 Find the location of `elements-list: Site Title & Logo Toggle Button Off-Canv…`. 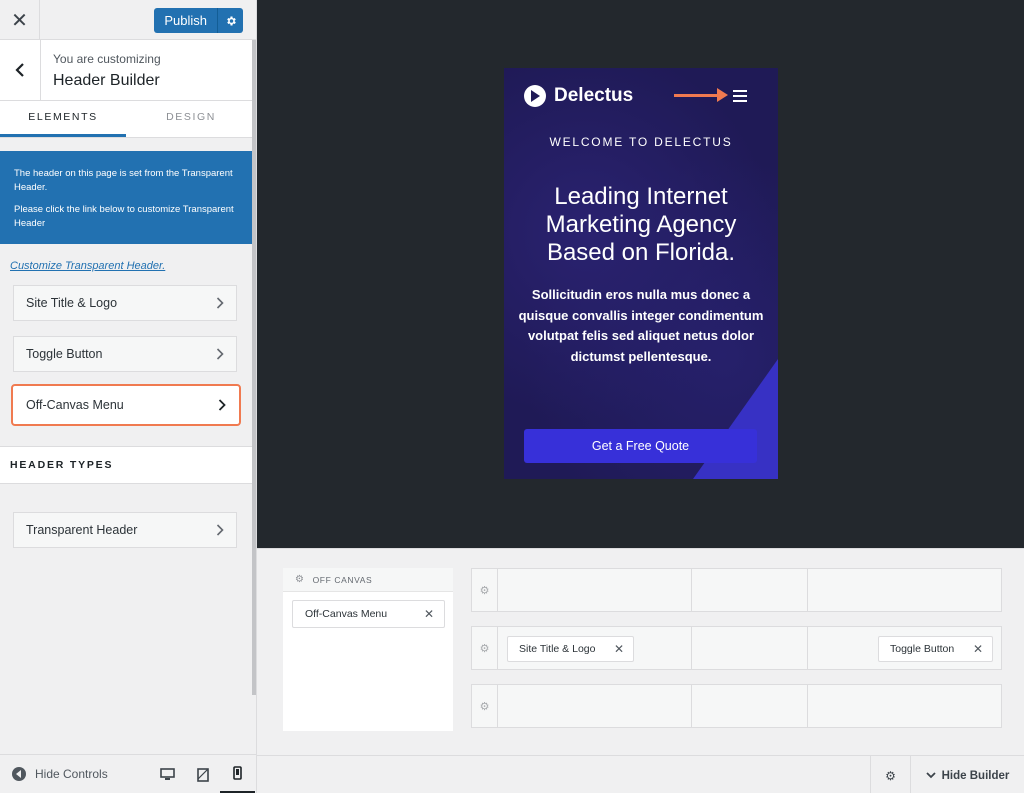

elements-list: Site Title & Logo Toggle Button Off-Canv… is located at coordinates (128, 355).